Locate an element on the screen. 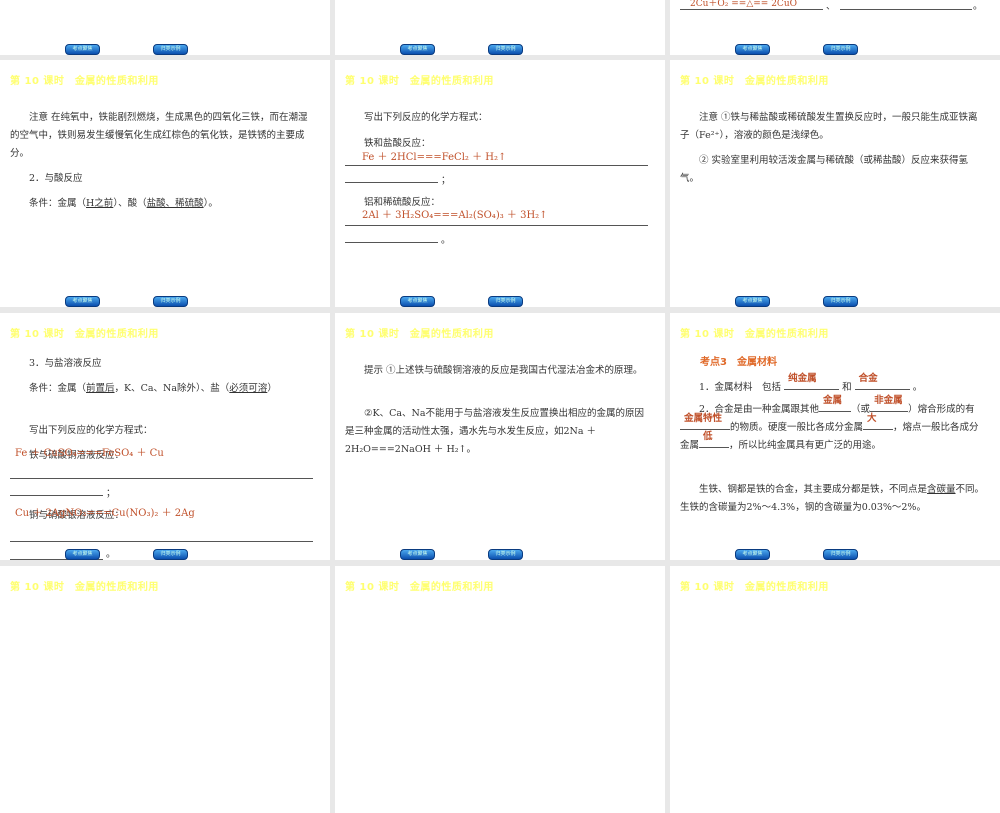 This screenshot has width=1000, height=813. text: 1．金属材料 包括 is located at coordinates (740, 387).